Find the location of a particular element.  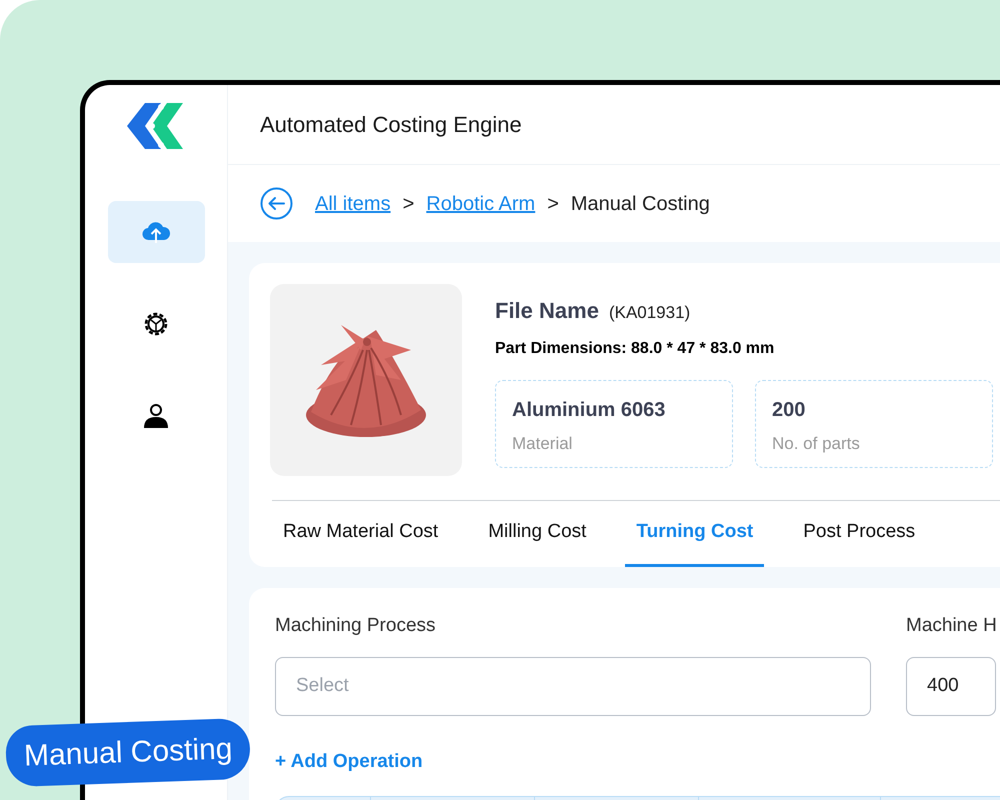

input-field: 400 is located at coordinates (951, 686).